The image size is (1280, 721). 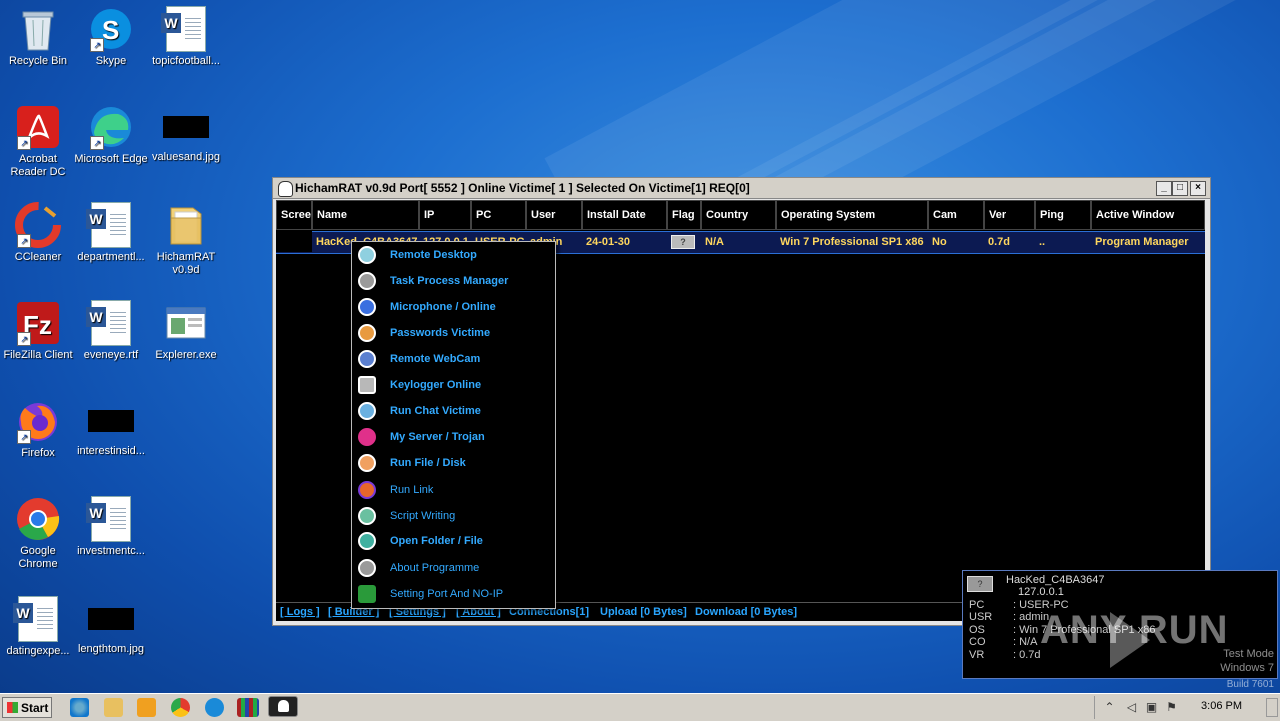 I want to click on desktop-icon-lengthtom: lengthtom.jpg, so click(x=111, y=626).